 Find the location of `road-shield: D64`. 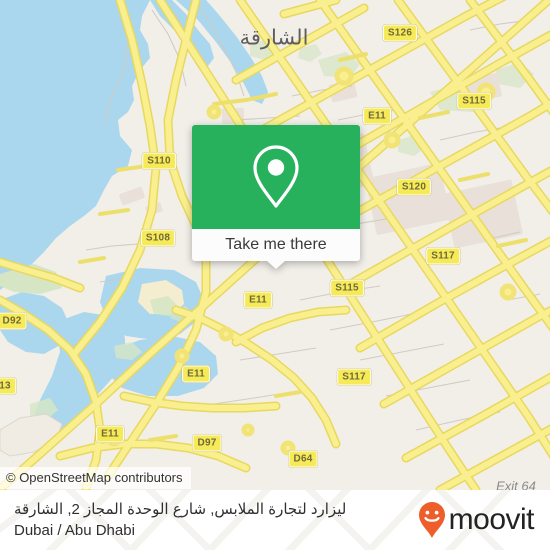

road-shield: D64 is located at coordinates (303, 459).